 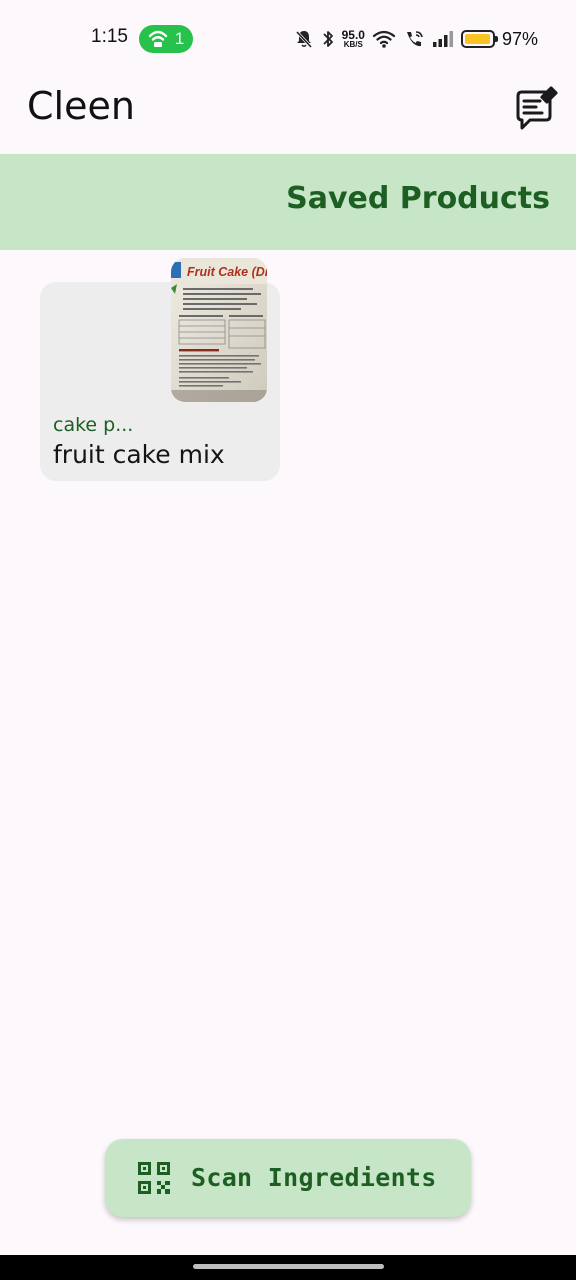 I want to click on hotspot-indicator: 1, so click(x=166, y=39).